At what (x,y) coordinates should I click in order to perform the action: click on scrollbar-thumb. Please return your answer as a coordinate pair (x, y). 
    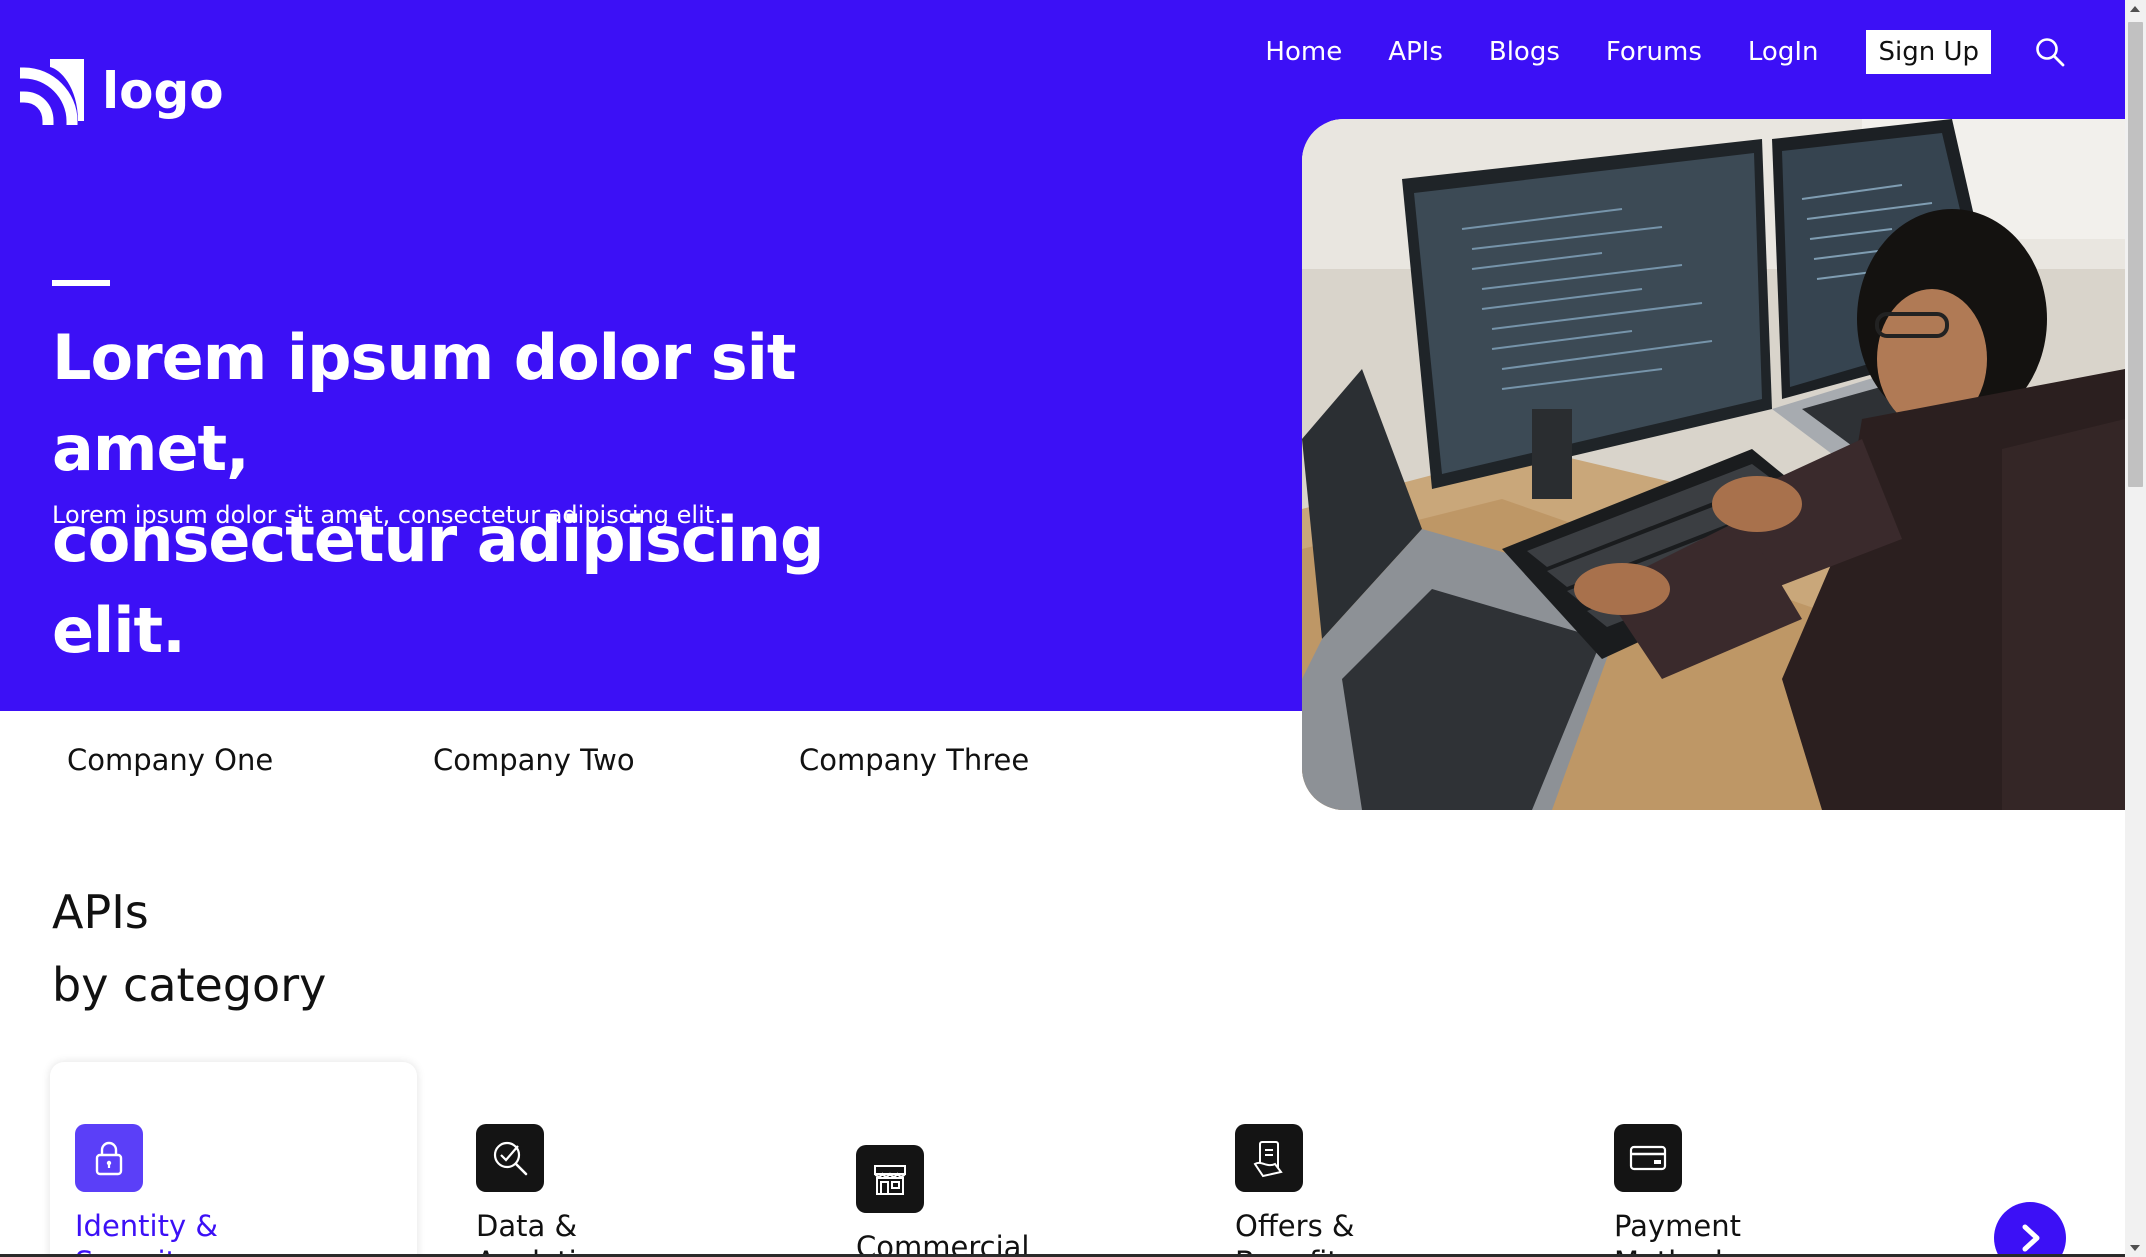
    Looking at the image, I should click on (2135, 254).